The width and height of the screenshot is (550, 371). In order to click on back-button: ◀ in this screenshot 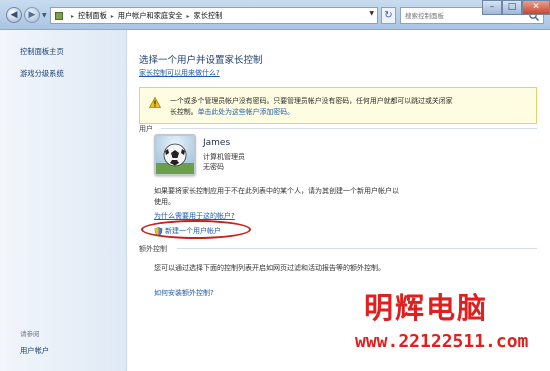, I will do `click(14, 15)`.